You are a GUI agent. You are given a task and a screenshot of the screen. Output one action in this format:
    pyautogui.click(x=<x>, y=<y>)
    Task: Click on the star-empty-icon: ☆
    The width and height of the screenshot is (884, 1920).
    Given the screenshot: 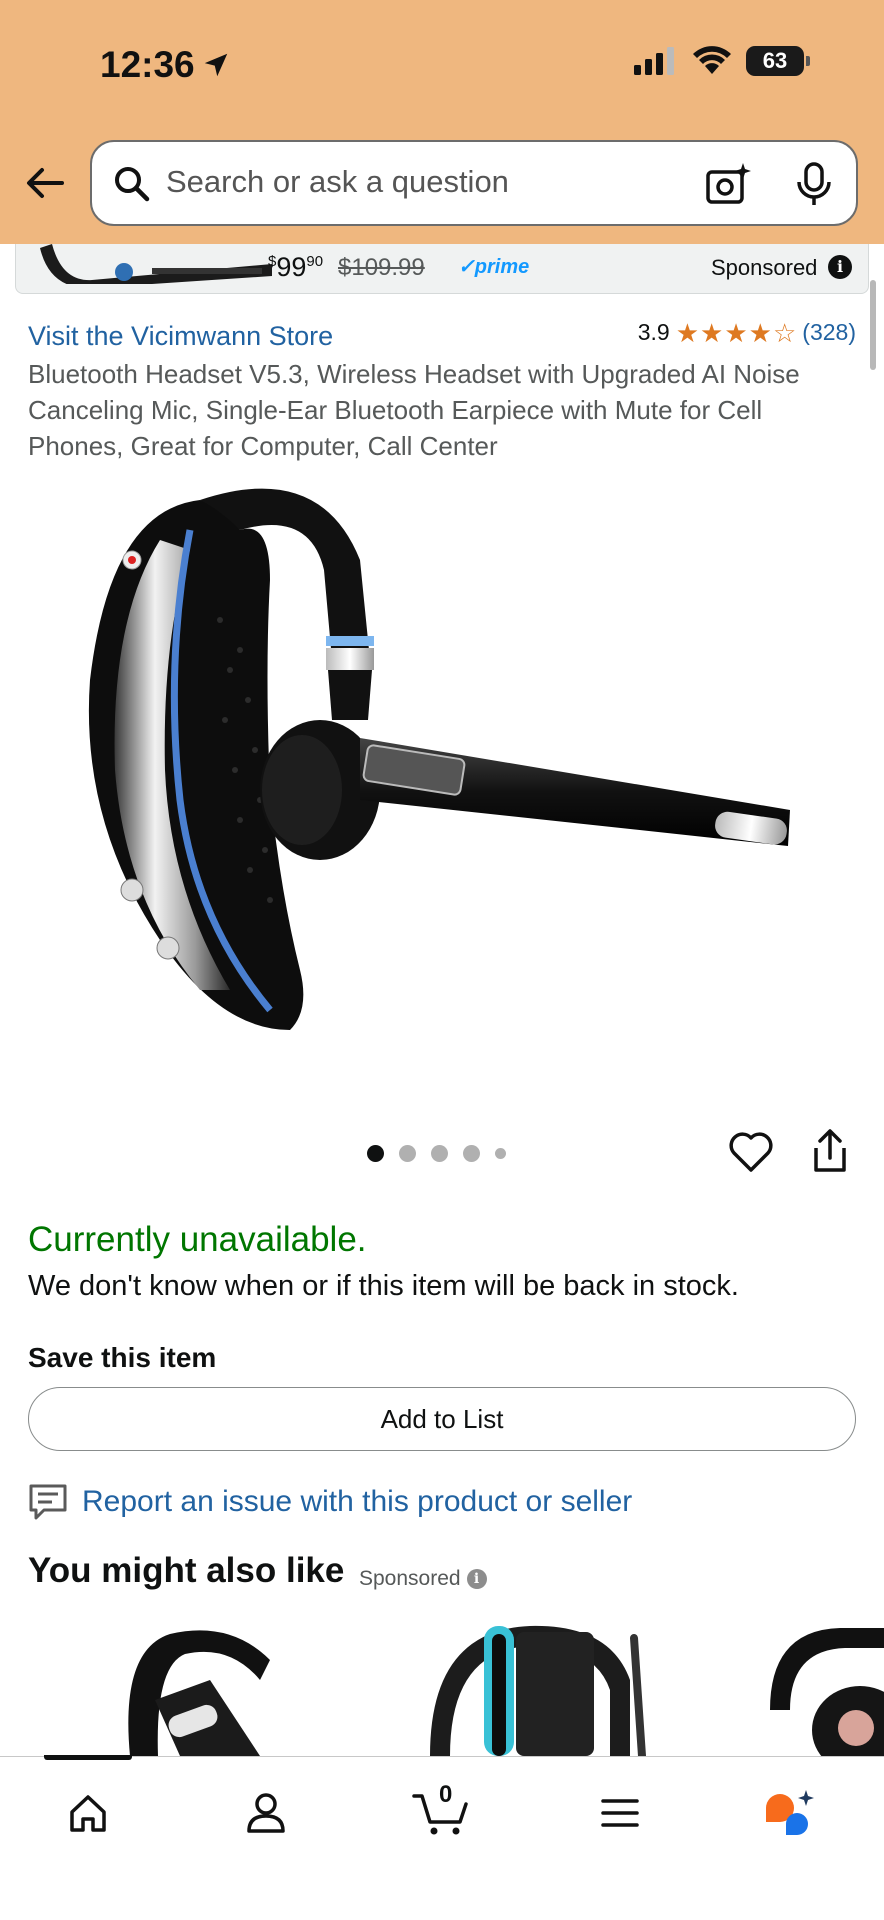 What is the action you would take?
    pyautogui.click(x=784, y=332)
    